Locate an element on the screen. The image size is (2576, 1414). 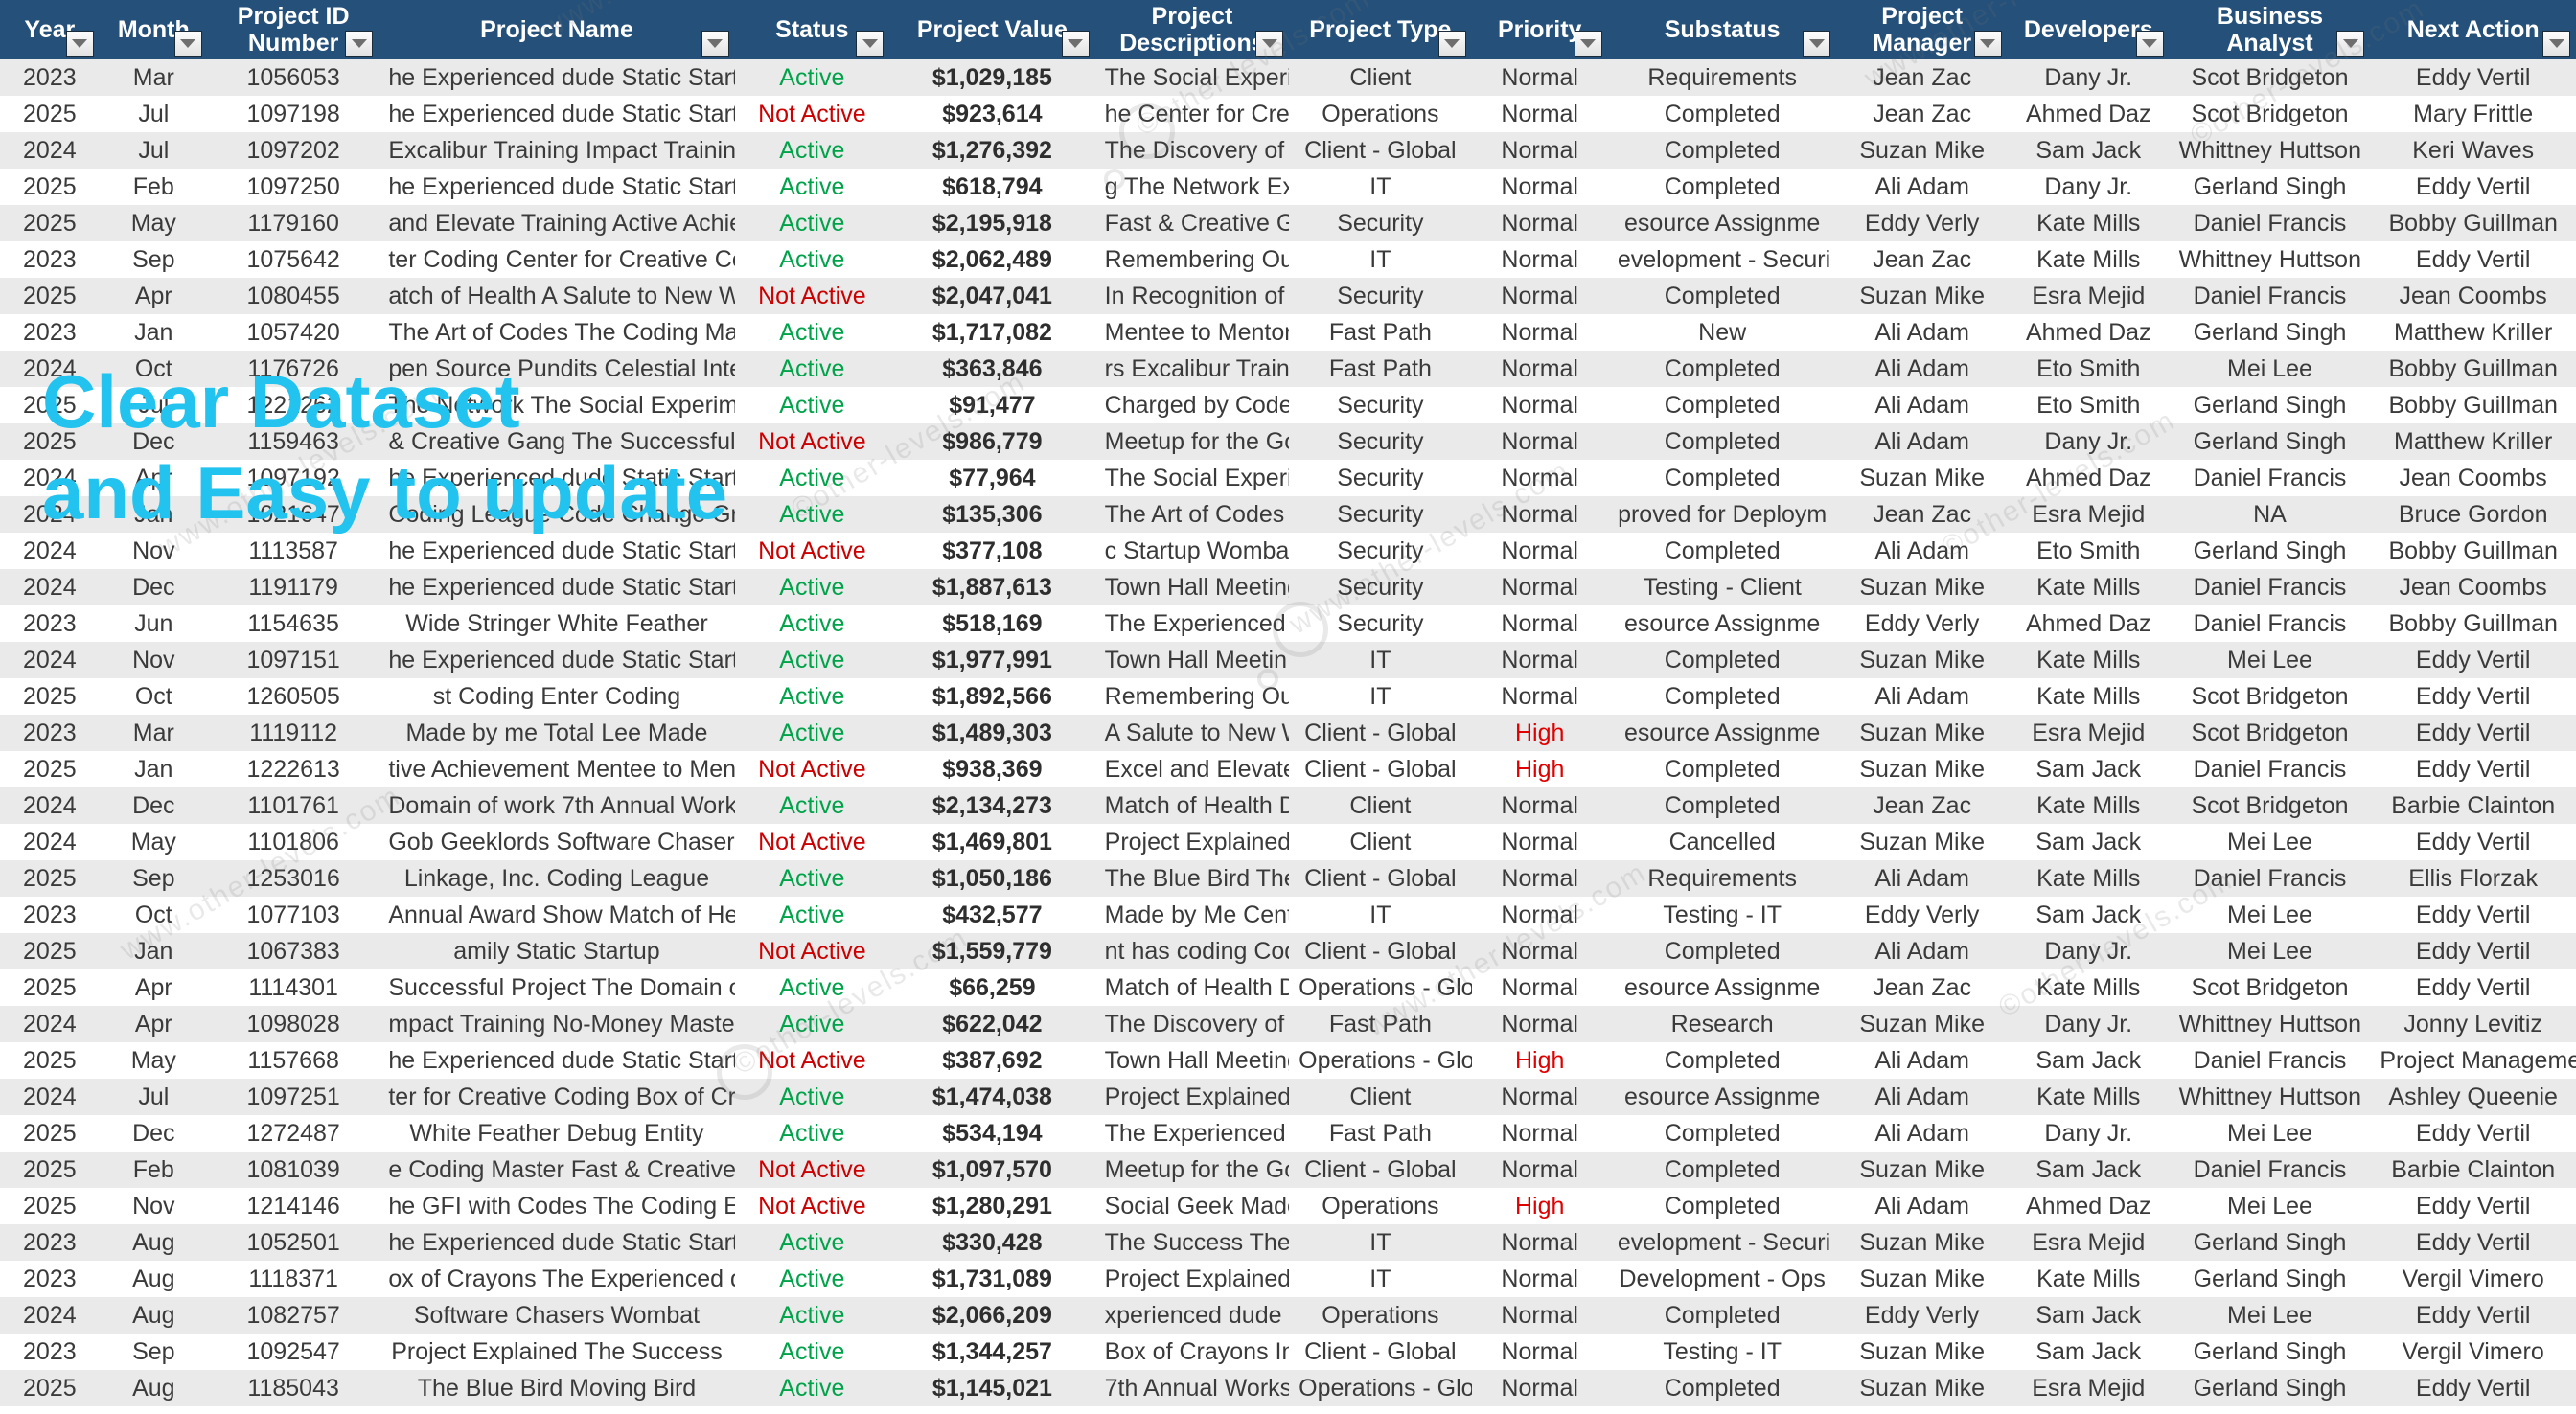
cell-project_name: The Blue Bird Moving Bird is located at coordinates (556, 1388).